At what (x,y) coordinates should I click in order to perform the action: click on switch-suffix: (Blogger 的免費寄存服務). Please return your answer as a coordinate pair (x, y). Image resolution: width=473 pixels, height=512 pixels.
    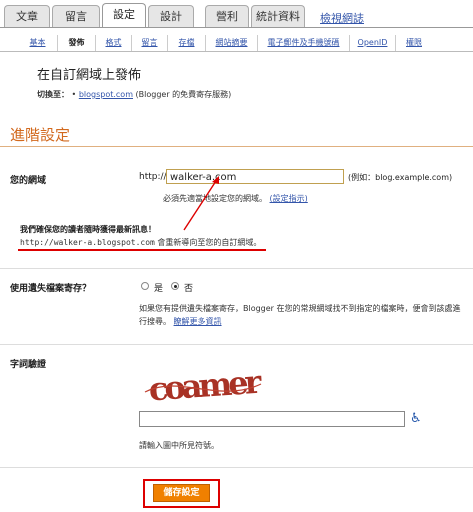
    Looking at the image, I should click on (183, 94).